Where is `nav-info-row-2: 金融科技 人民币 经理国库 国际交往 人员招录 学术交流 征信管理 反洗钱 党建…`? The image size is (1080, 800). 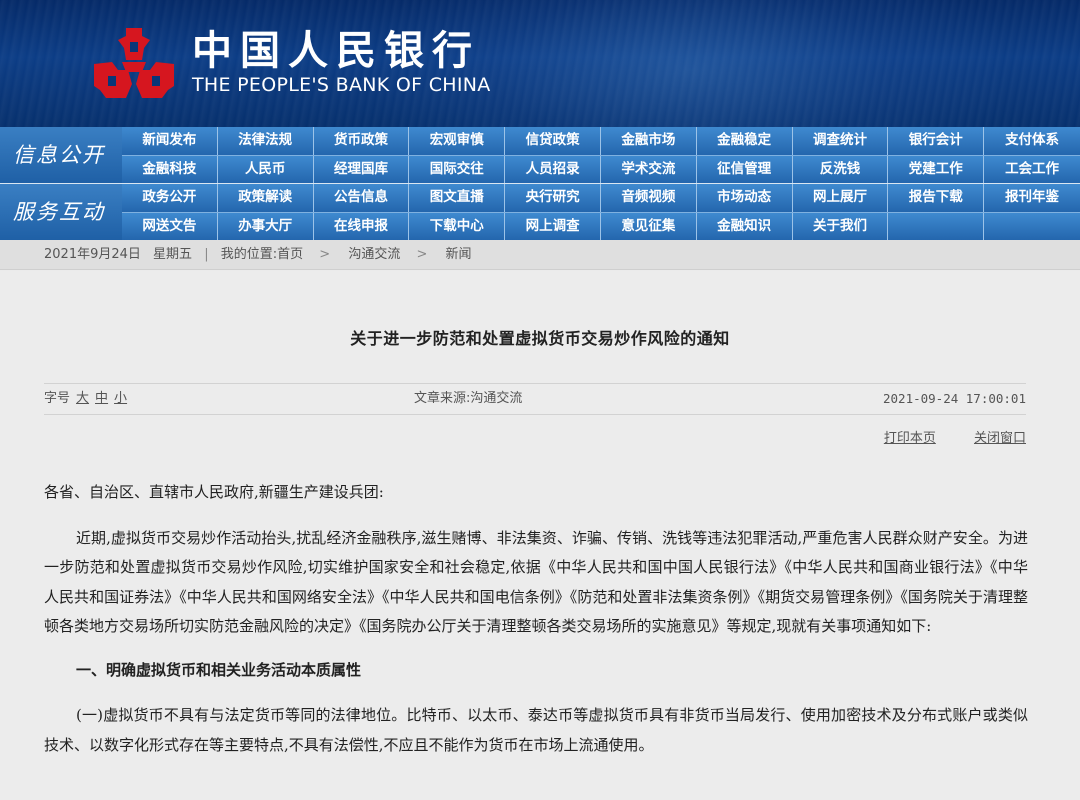 nav-info-row-2: 金融科技 人民币 经理国库 国际交往 人员招录 学术交流 征信管理 反洗钱 党建… is located at coordinates (601, 169).